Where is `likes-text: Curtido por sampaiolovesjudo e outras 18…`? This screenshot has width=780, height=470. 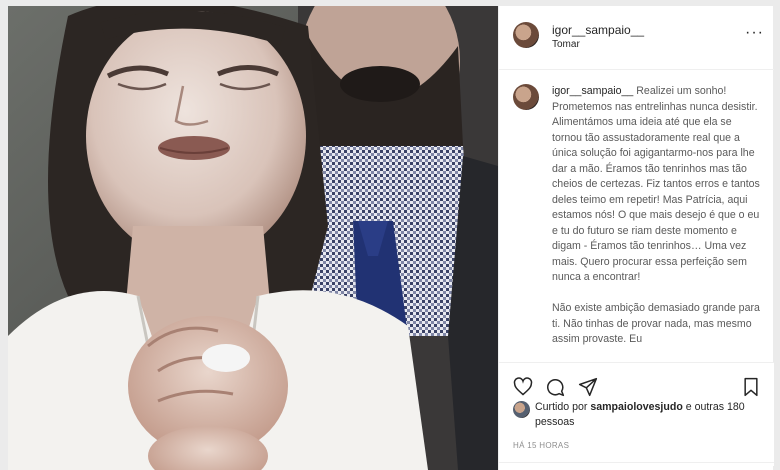
likes-text: Curtido por sampaiolovesjudo e outras 18… is located at coordinates (650, 415).